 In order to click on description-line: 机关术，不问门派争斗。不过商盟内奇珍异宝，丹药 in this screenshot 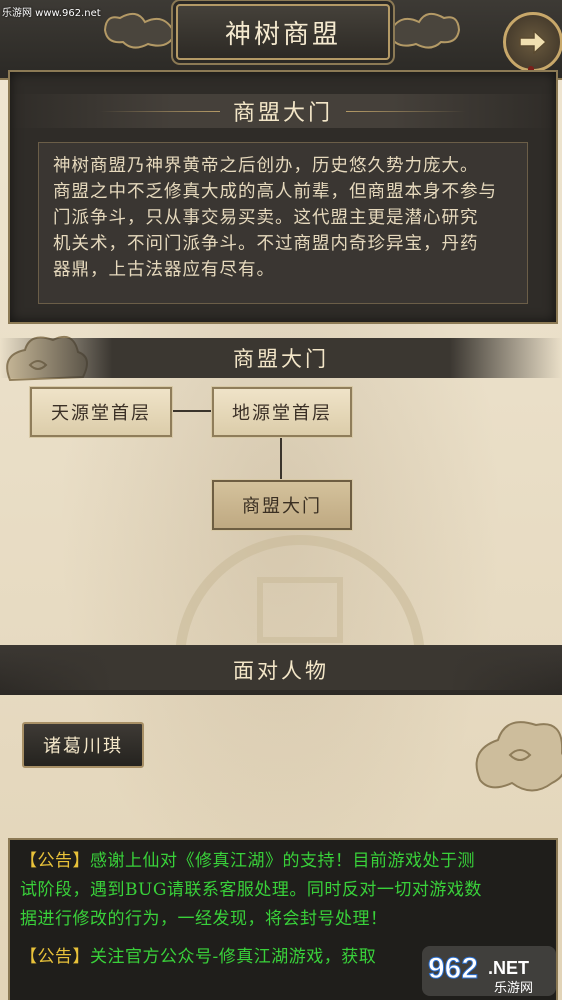, I will do `click(266, 244)`.